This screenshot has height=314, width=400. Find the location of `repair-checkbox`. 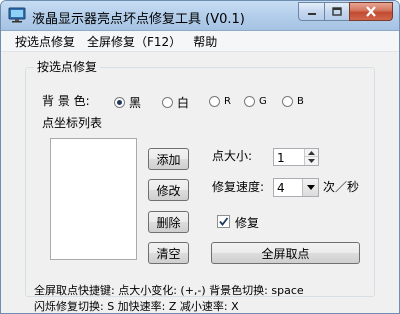

repair-checkbox is located at coordinates (223, 221).